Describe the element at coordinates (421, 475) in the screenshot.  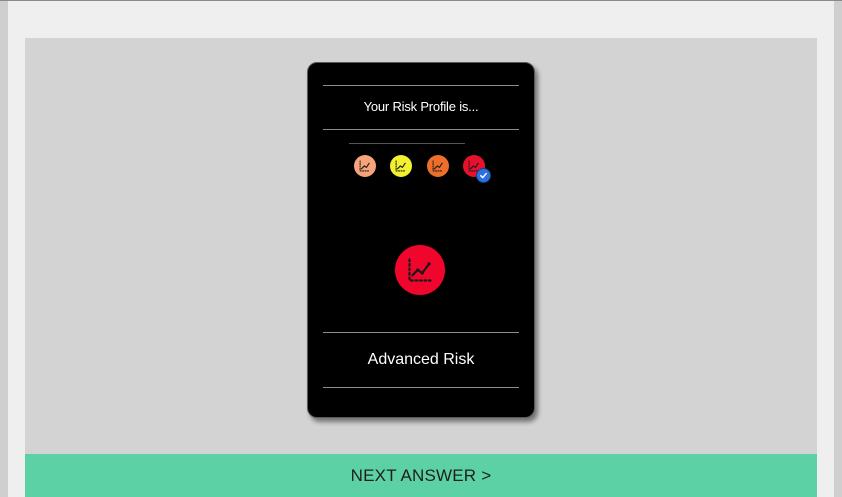
I see `next-answer-button: NEXT ANSWER >` at that location.